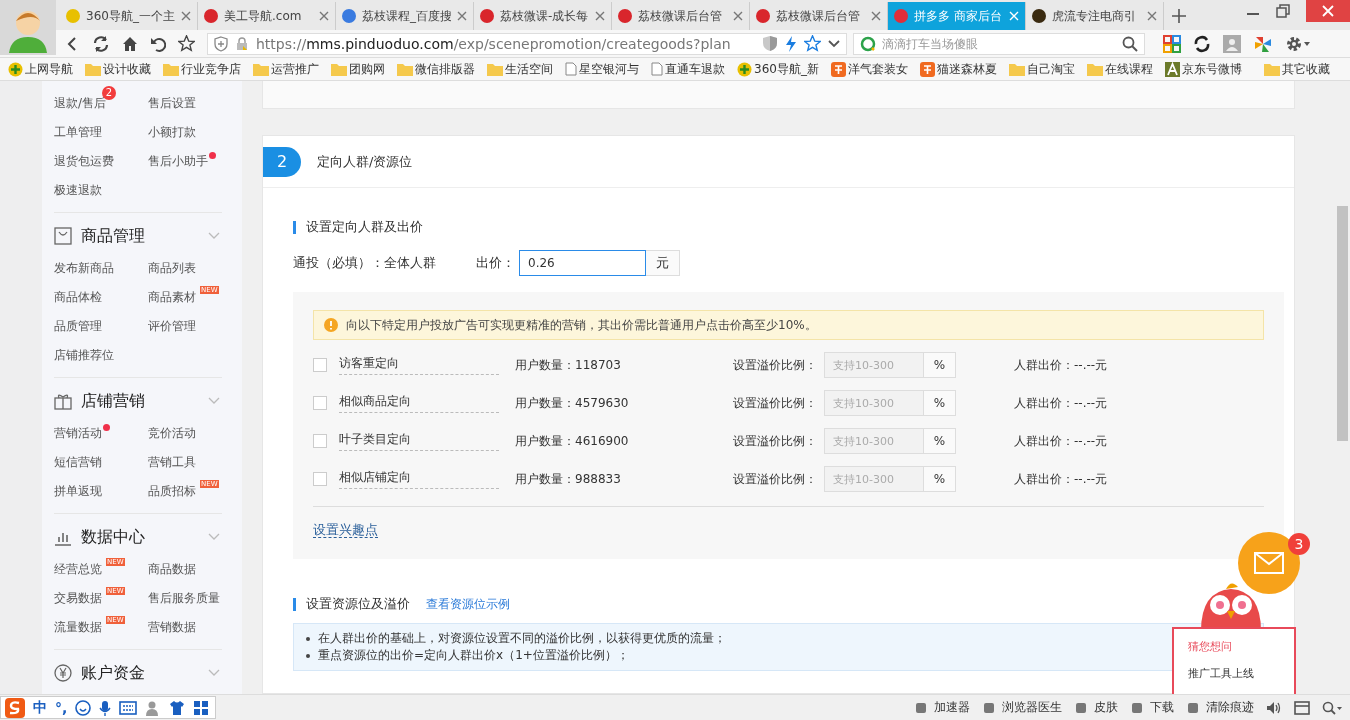  I want to click on sidebar-link: 营销数据, so click(172, 627).